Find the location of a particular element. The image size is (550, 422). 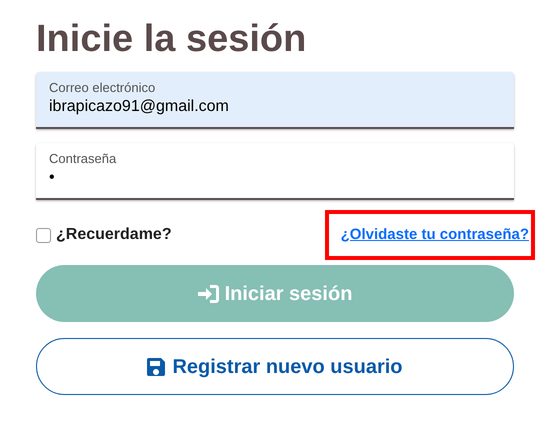

forgot-password-link: ¿Olvidaste tu contraseña? is located at coordinates (434, 235).